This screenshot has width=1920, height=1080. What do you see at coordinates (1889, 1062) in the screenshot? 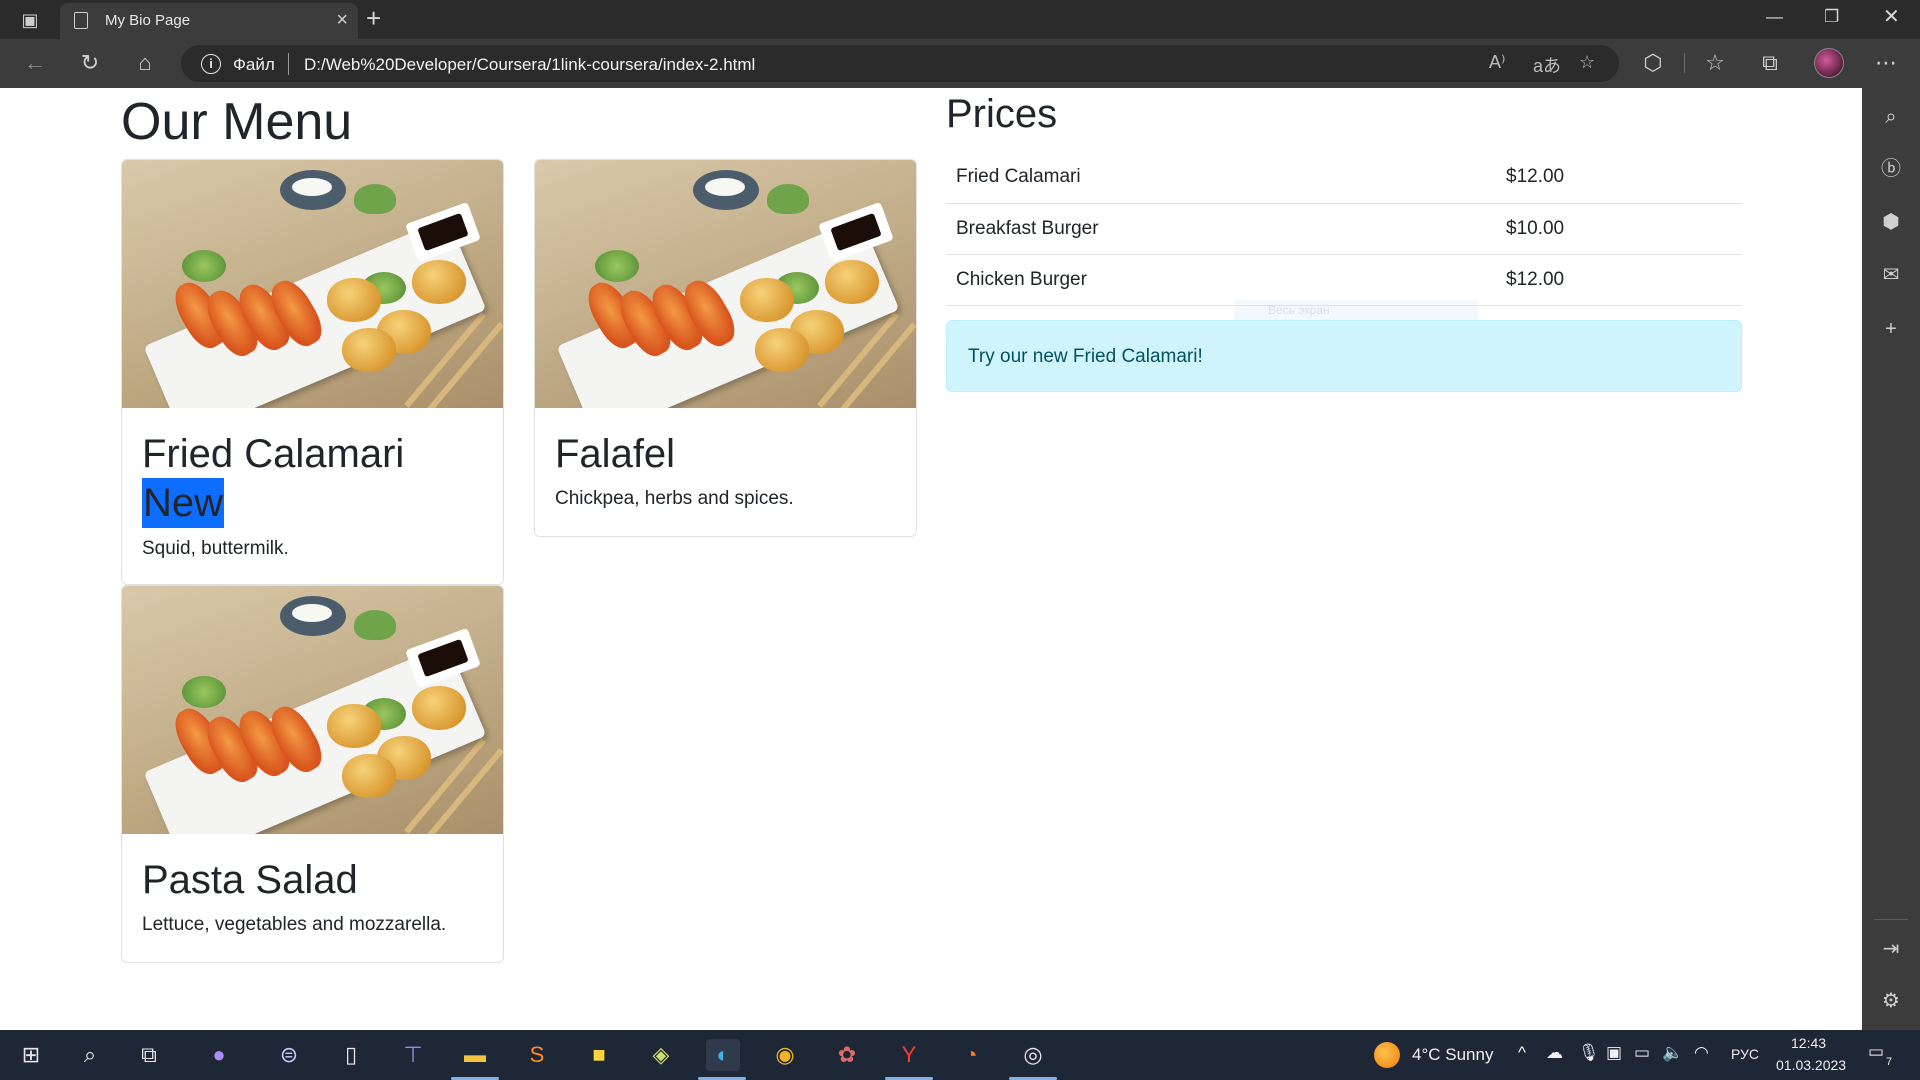
I see `notification-count: 7` at bounding box center [1889, 1062].